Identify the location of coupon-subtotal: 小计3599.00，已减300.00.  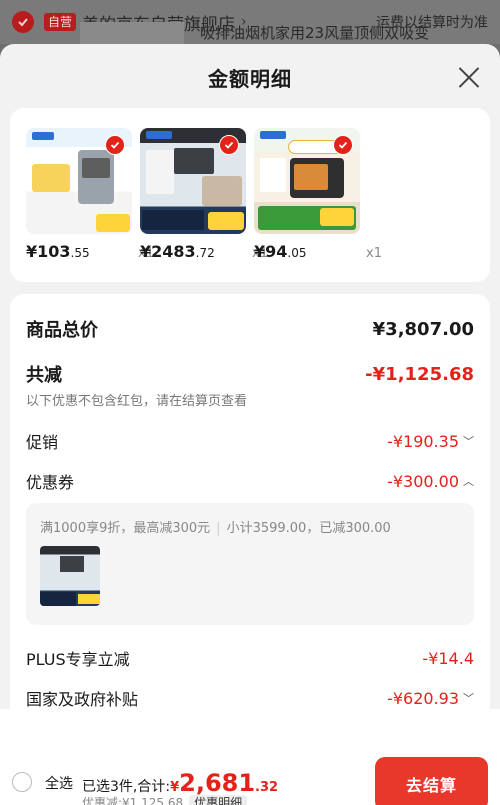
(308, 528).